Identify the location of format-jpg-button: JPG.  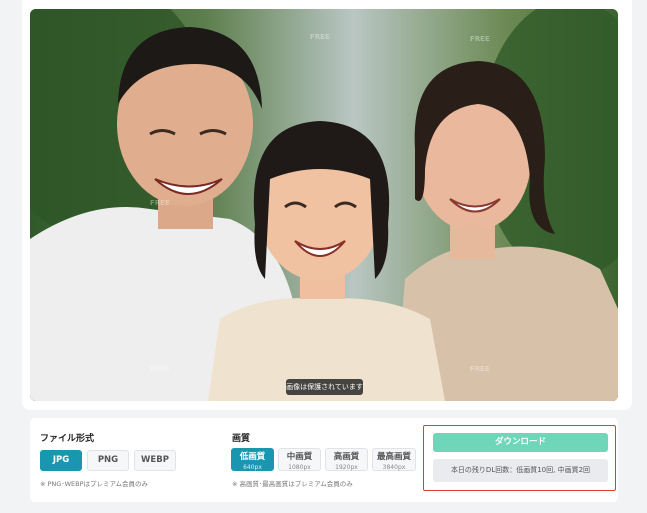
(61, 460).